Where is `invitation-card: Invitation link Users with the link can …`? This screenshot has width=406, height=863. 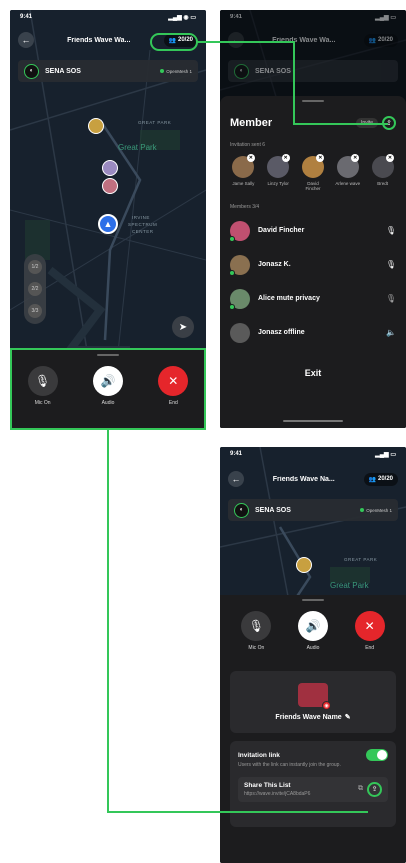 invitation-card: Invitation link Users with the link can … is located at coordinates (313, 784).